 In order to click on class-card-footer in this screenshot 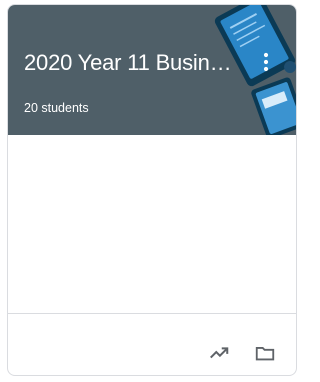, I will do `click(152, 344)`.